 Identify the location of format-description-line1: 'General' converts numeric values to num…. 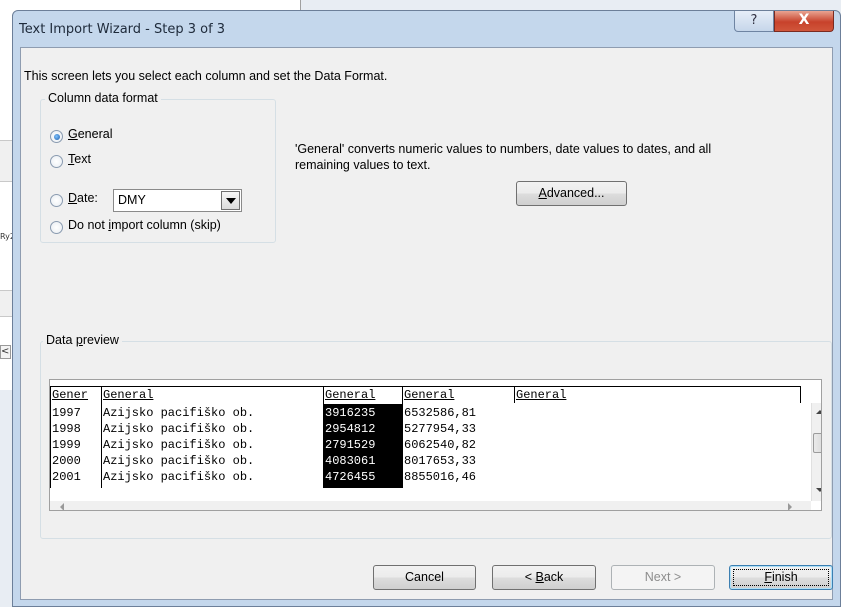
(503, 149).